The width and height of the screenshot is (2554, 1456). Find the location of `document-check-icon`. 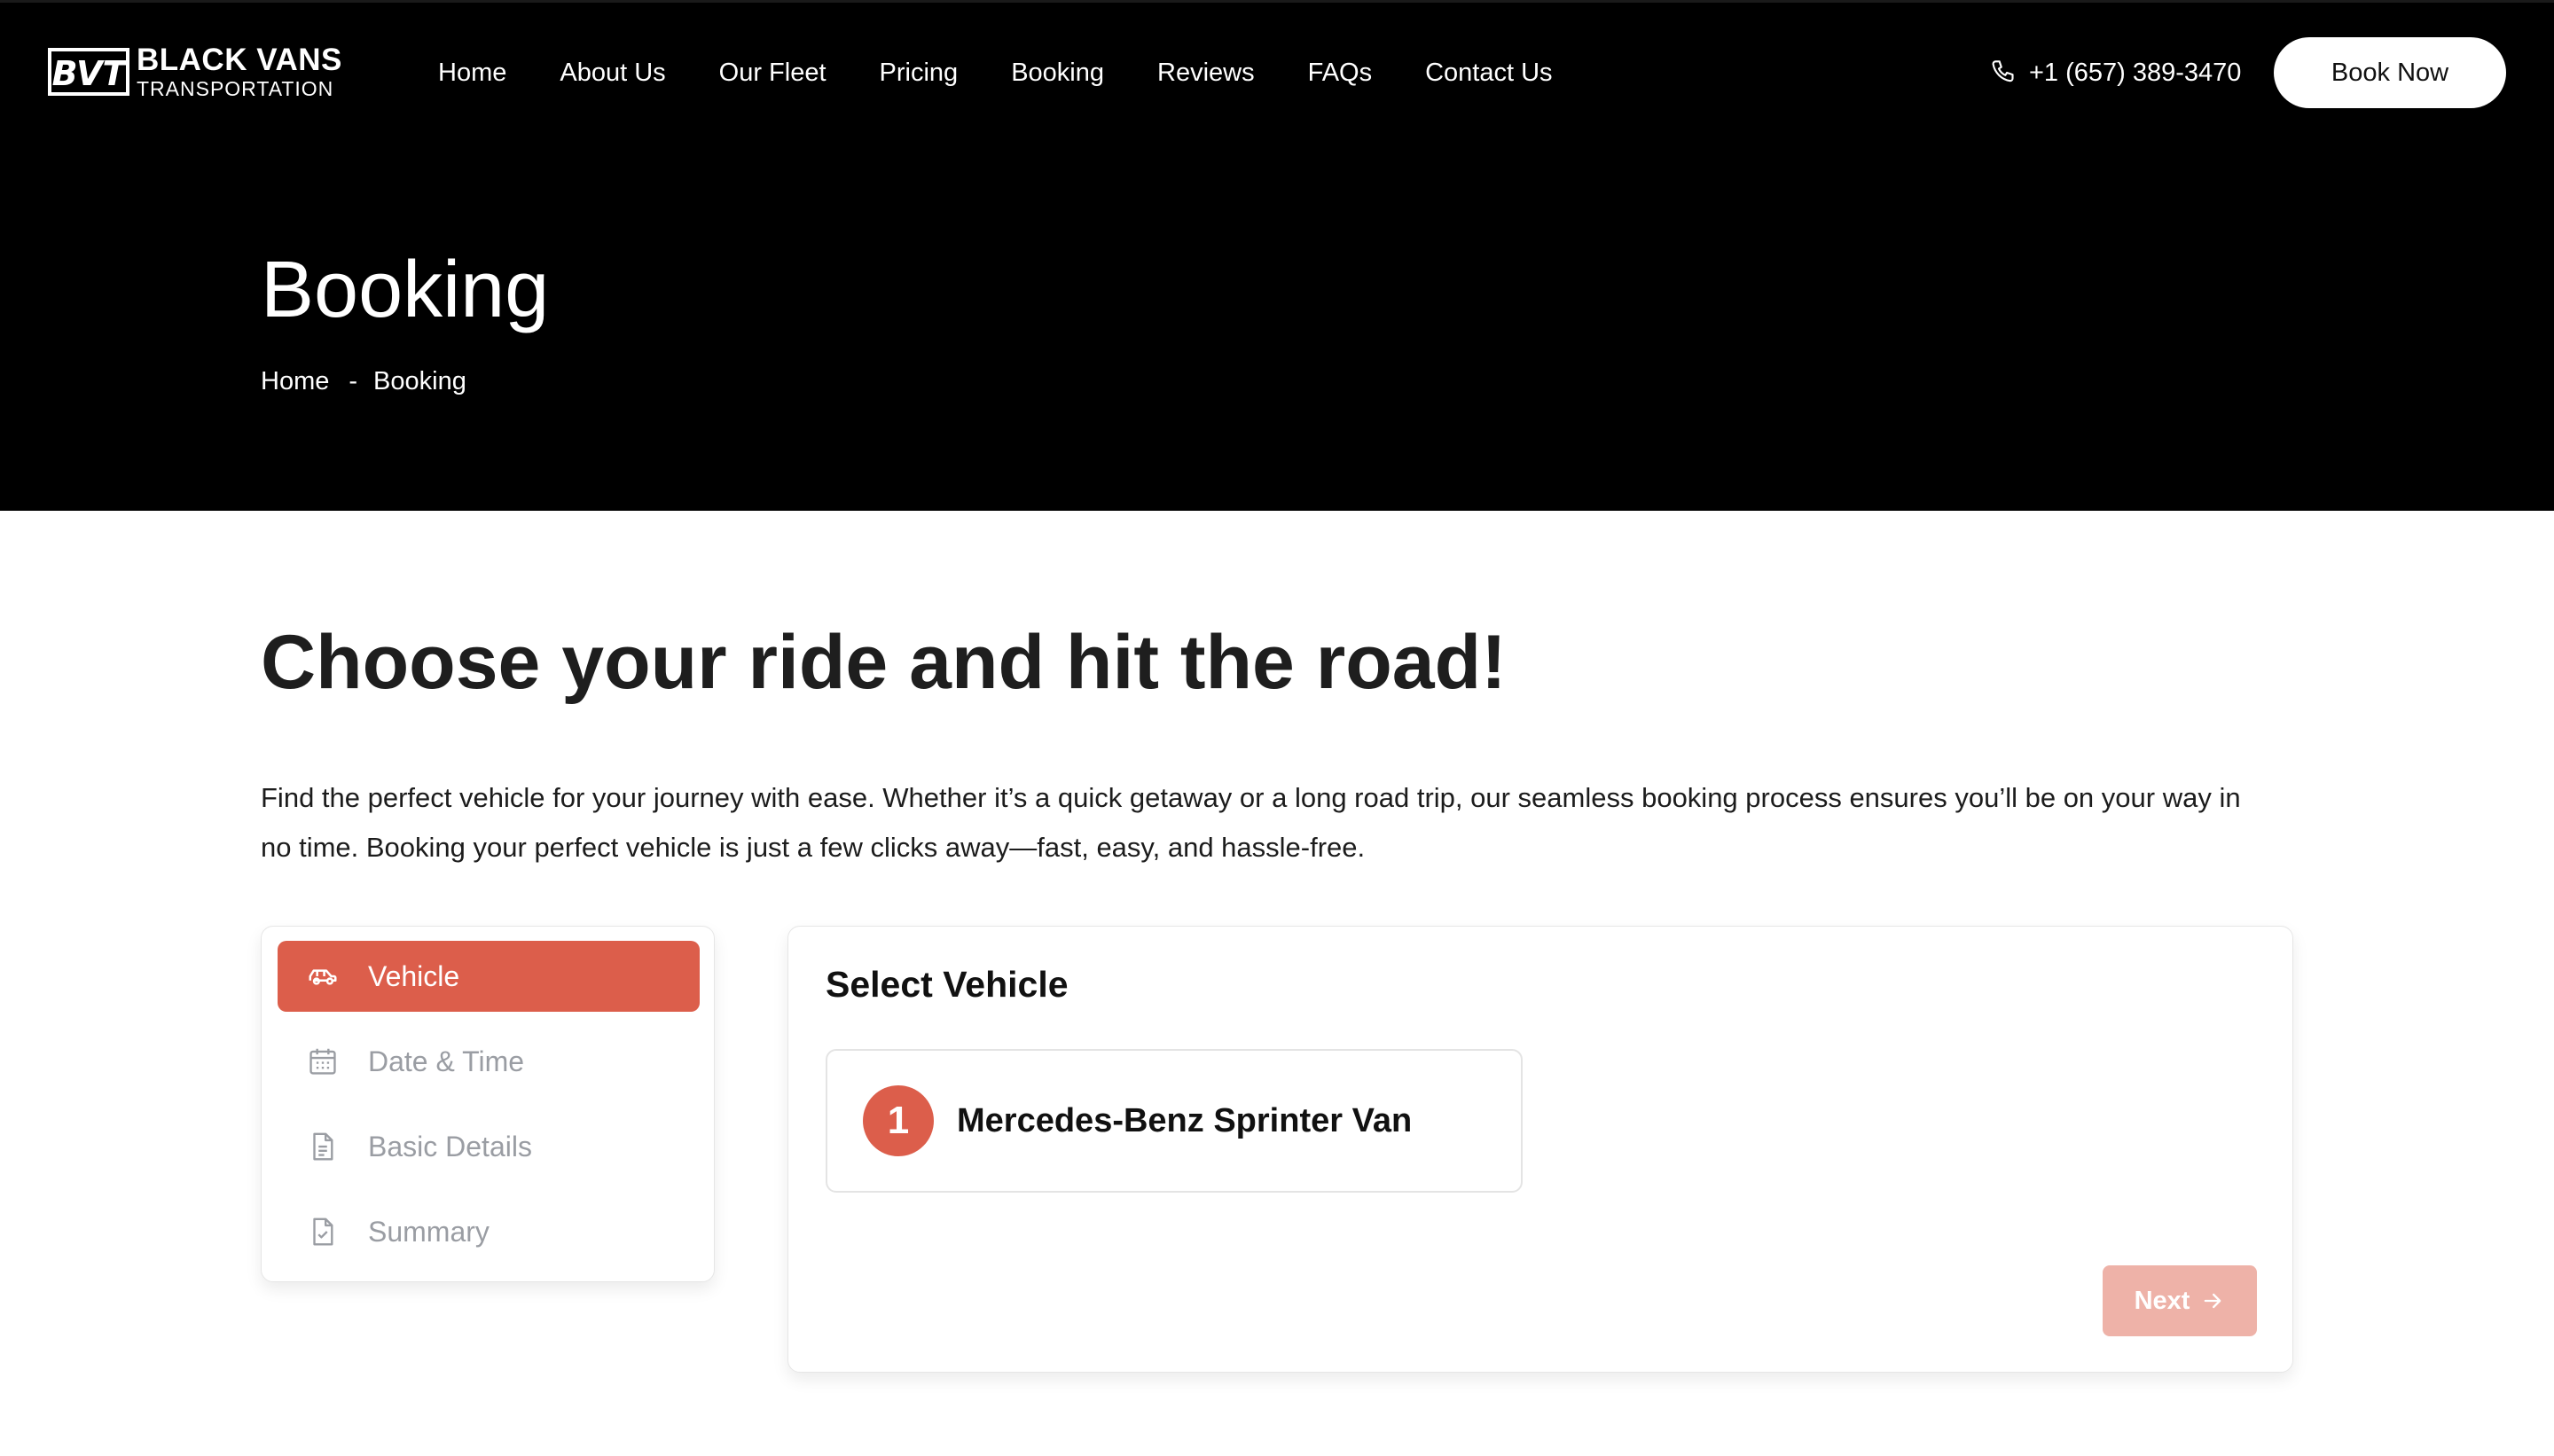

document-check-icon is located at coordinates (323, 1232).